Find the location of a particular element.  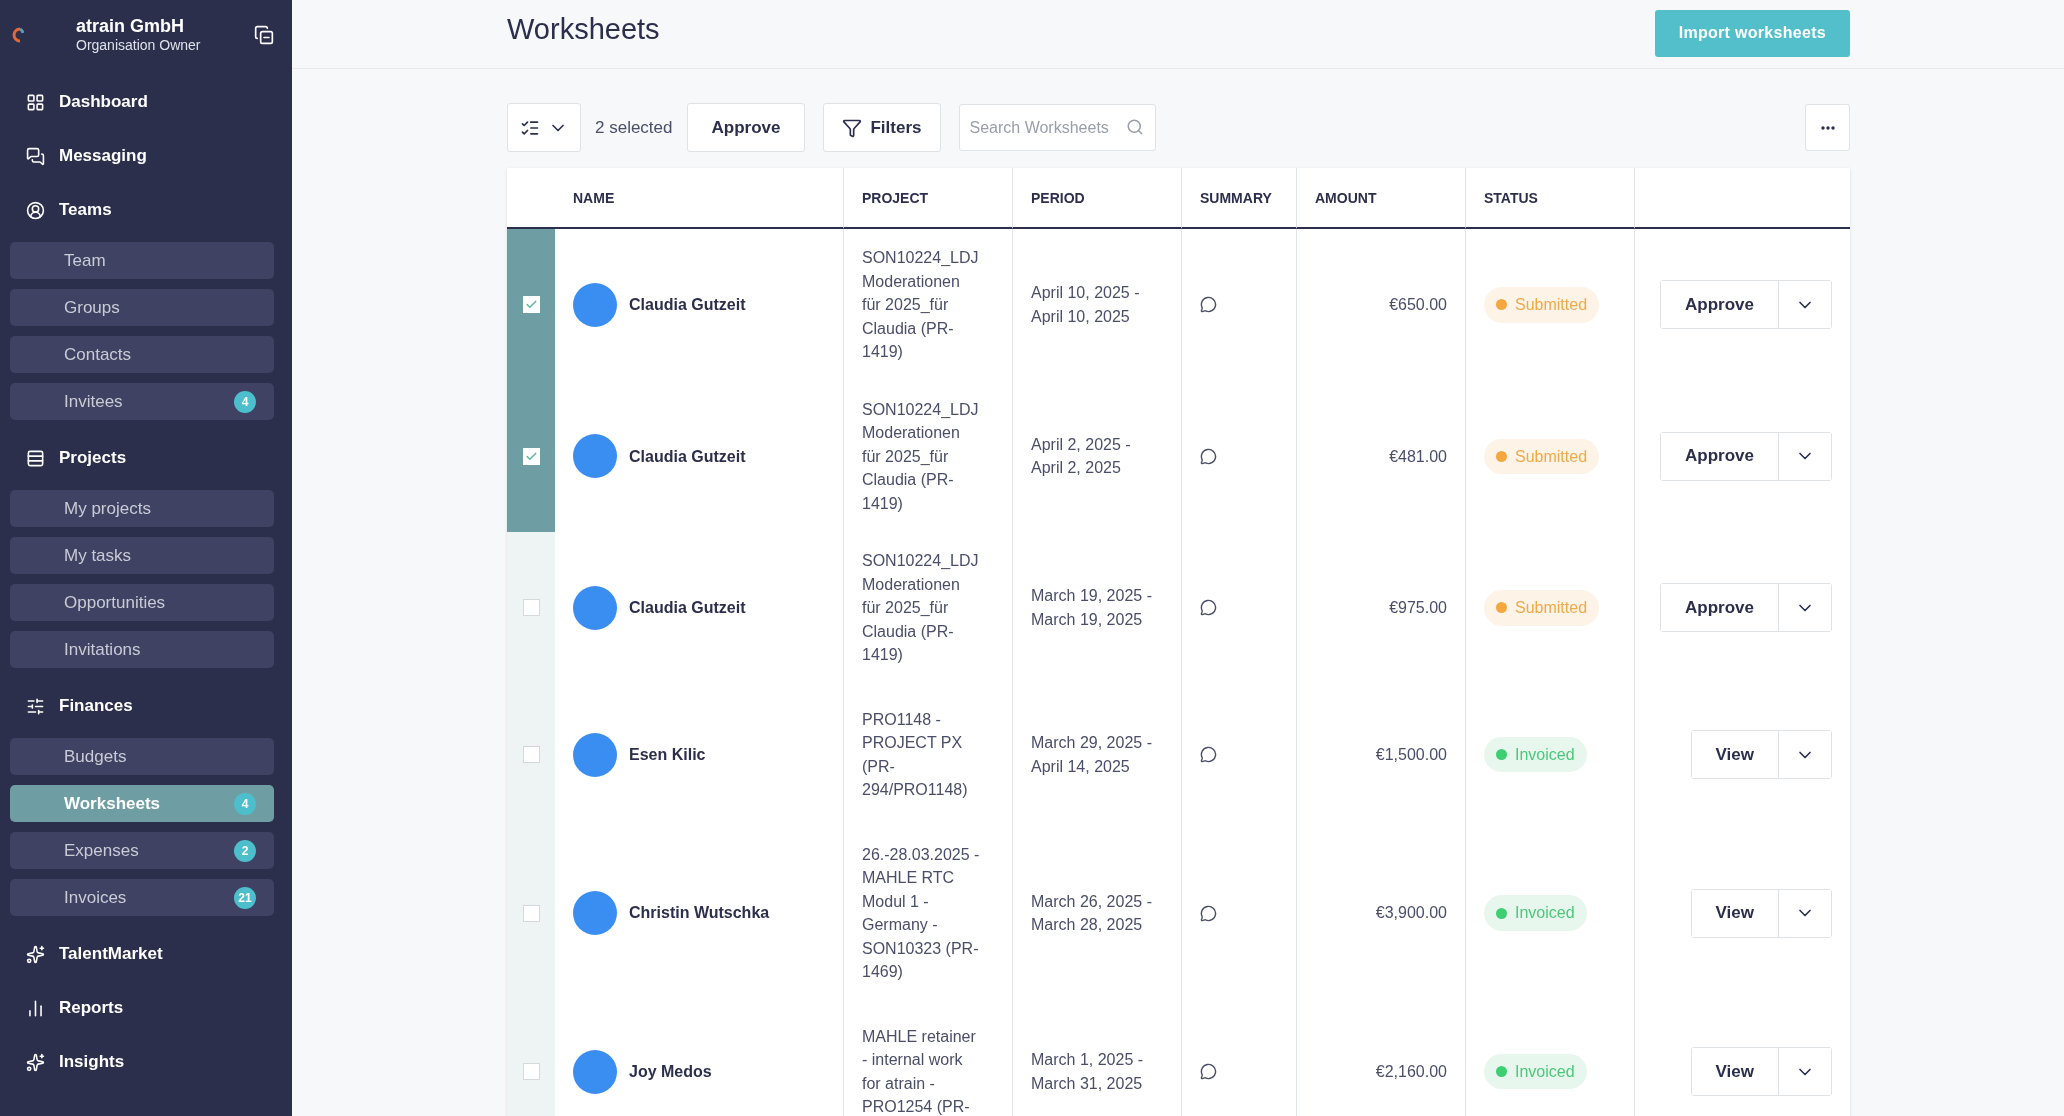

filters-button: Filters is located at coordinates (882, 127).